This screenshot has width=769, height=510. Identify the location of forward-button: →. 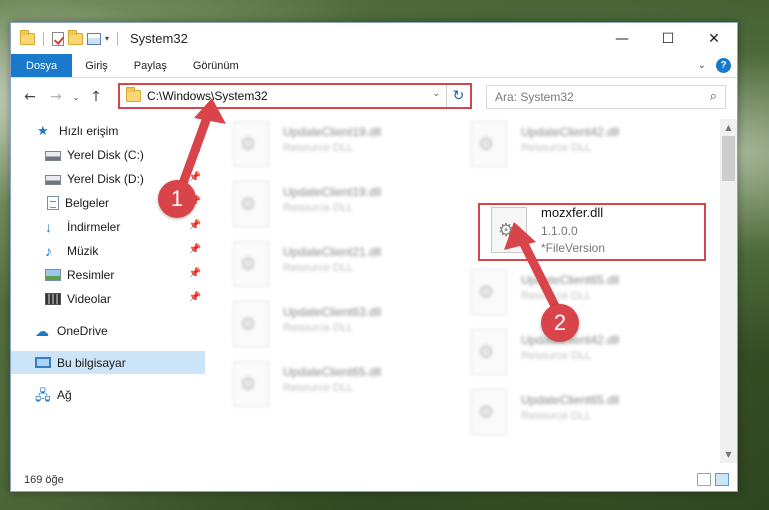
(56, 97).